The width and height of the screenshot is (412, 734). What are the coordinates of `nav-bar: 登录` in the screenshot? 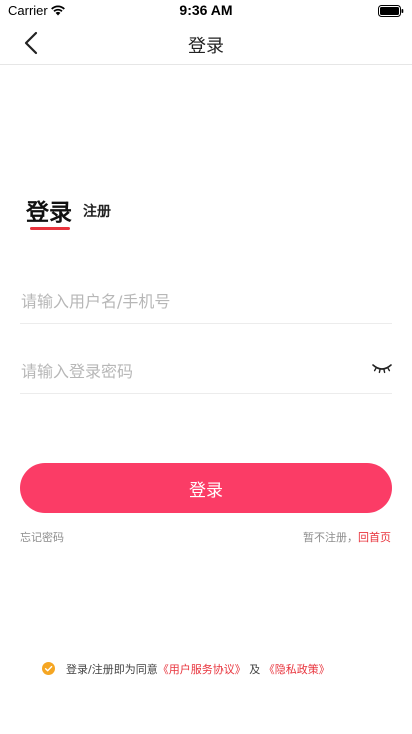 It's located at (206, 43).